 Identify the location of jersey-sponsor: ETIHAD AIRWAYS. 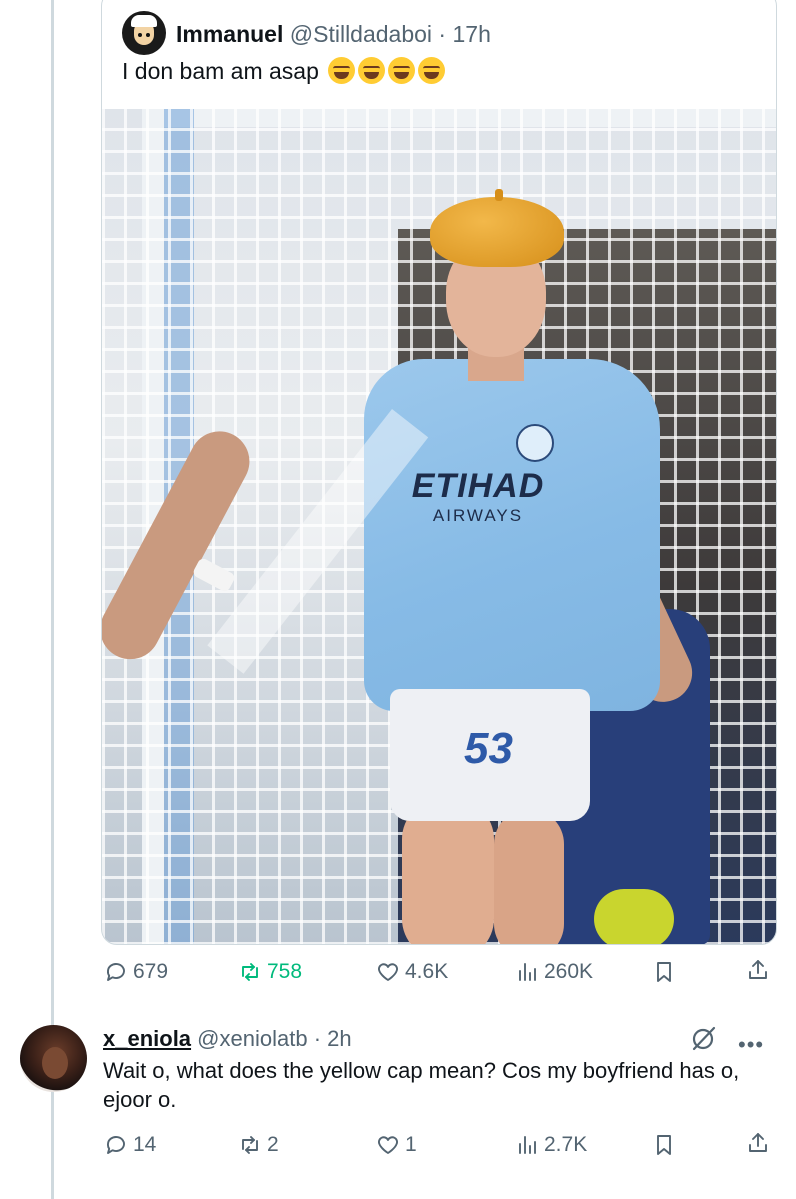
(478, 496).